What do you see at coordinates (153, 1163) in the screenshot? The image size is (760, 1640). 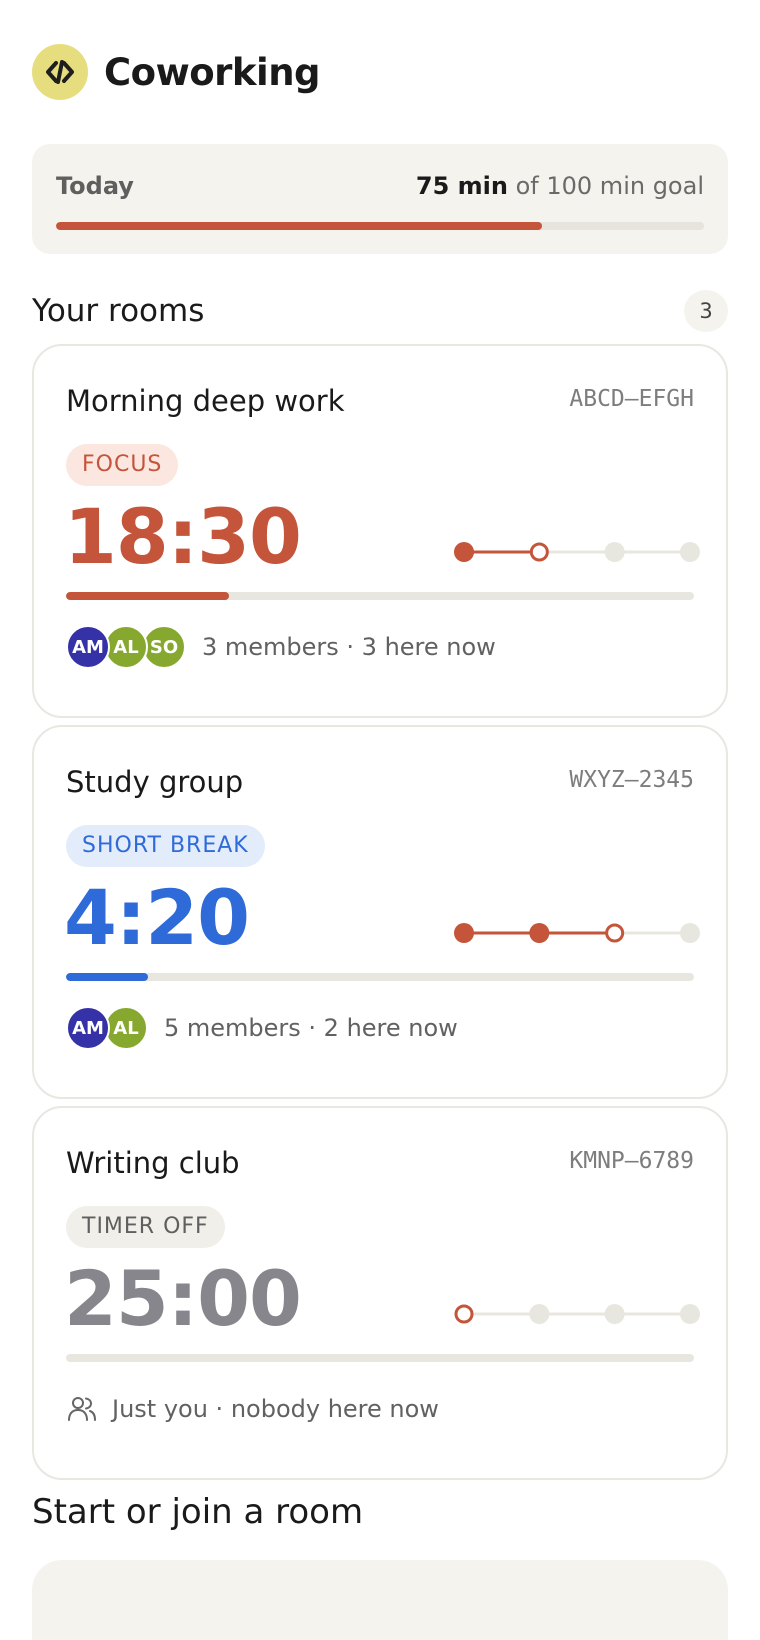 I see `room-name: Writing club` at bounding box center [153, 1163].